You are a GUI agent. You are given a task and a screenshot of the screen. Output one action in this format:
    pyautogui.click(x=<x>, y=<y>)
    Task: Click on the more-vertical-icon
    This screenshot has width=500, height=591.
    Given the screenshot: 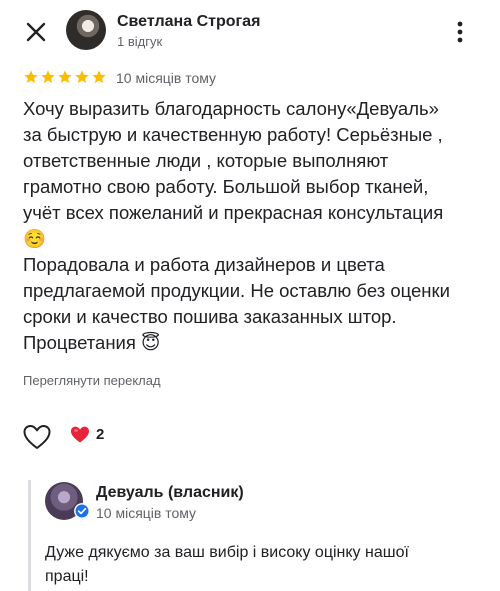 What is the action you would take?
    pyautogui.click(x=460, y=32)
    